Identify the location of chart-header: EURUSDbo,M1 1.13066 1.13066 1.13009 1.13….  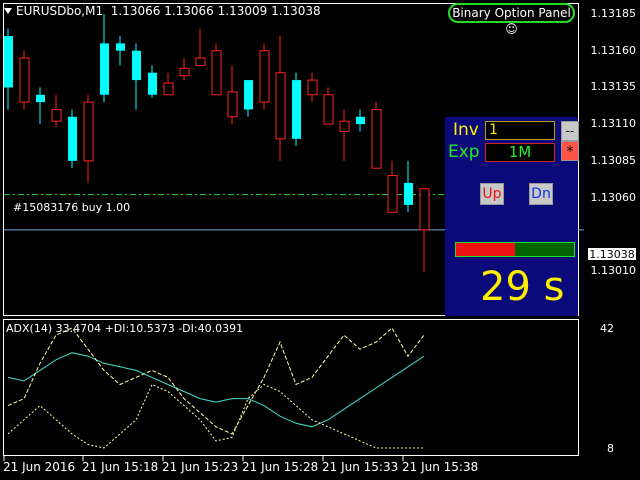
(160, 11).